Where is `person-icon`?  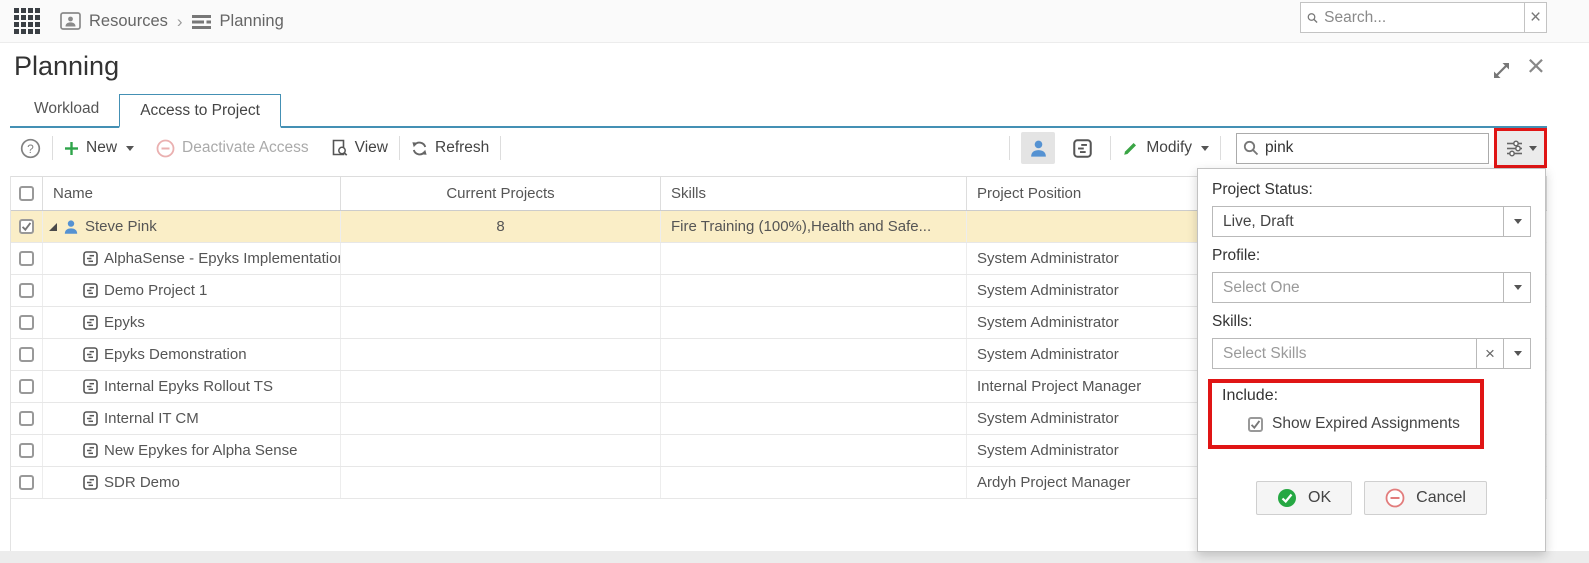 person-icon is located at coordinates (1038, 148).